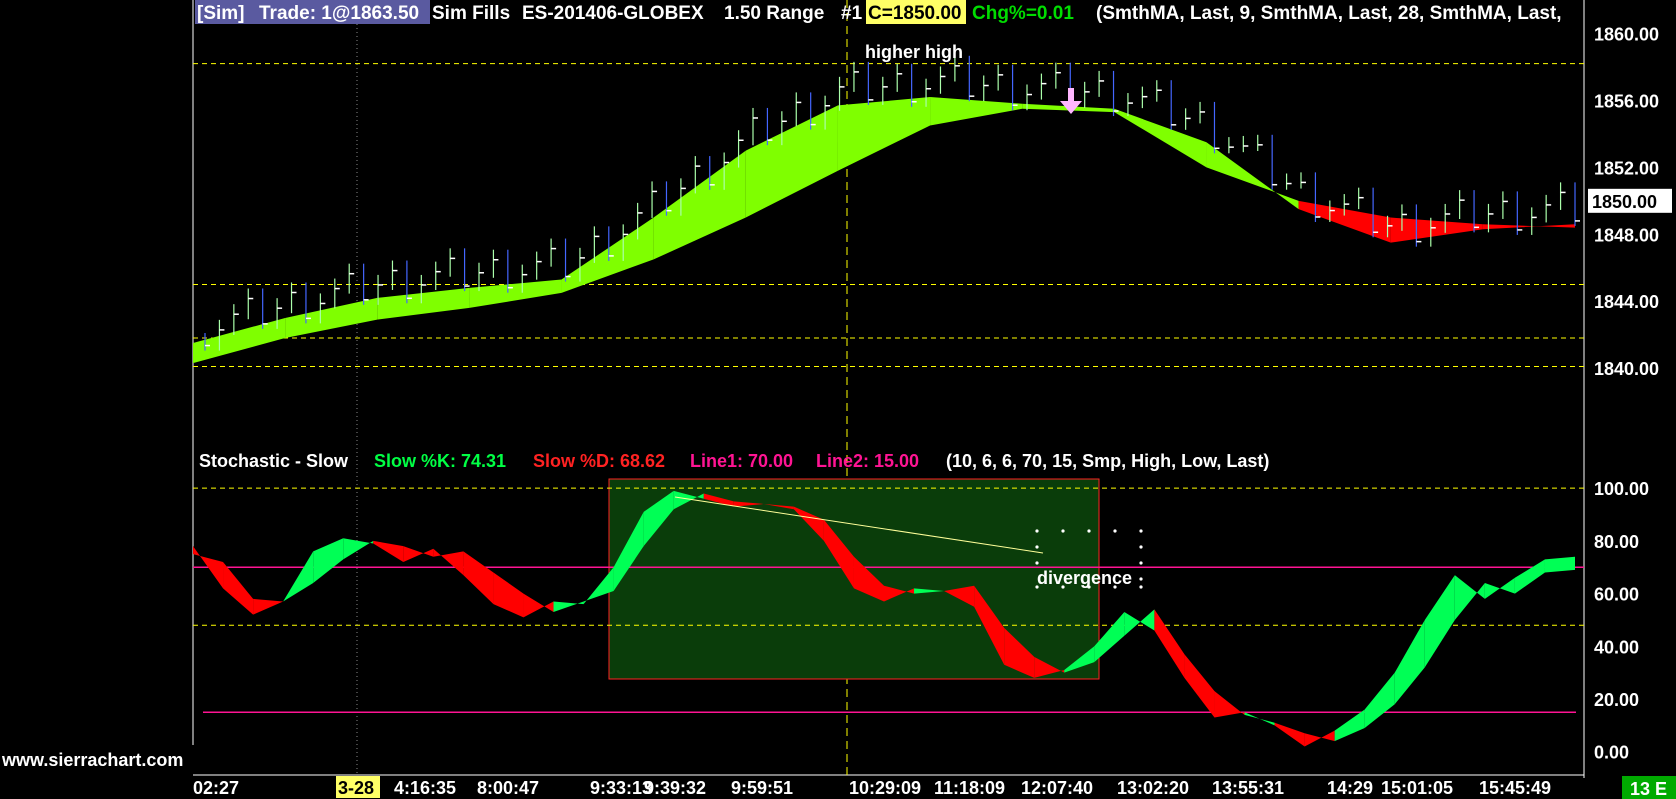 The height and width of the screenshot is (799, 1676). I want to click on chart-number: #1, so click(852, 13).